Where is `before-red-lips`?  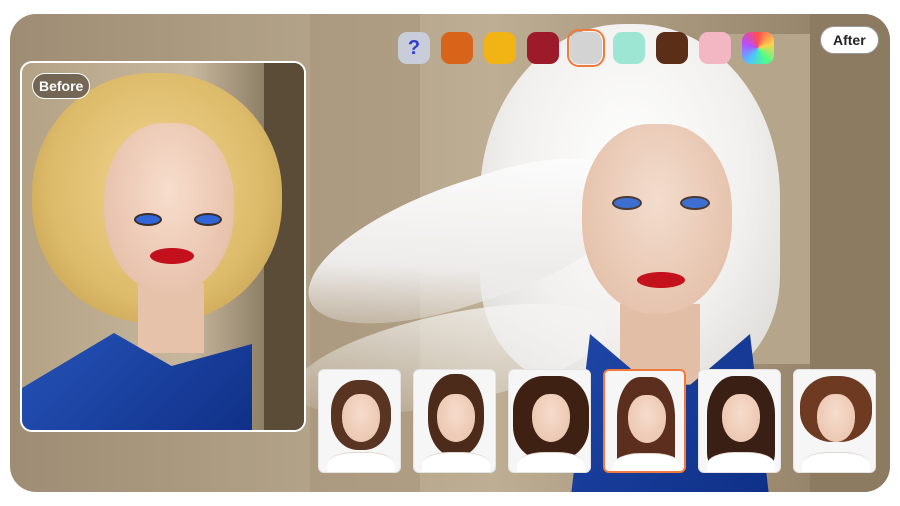
before-red-lips is located at coordinates (172, 256).